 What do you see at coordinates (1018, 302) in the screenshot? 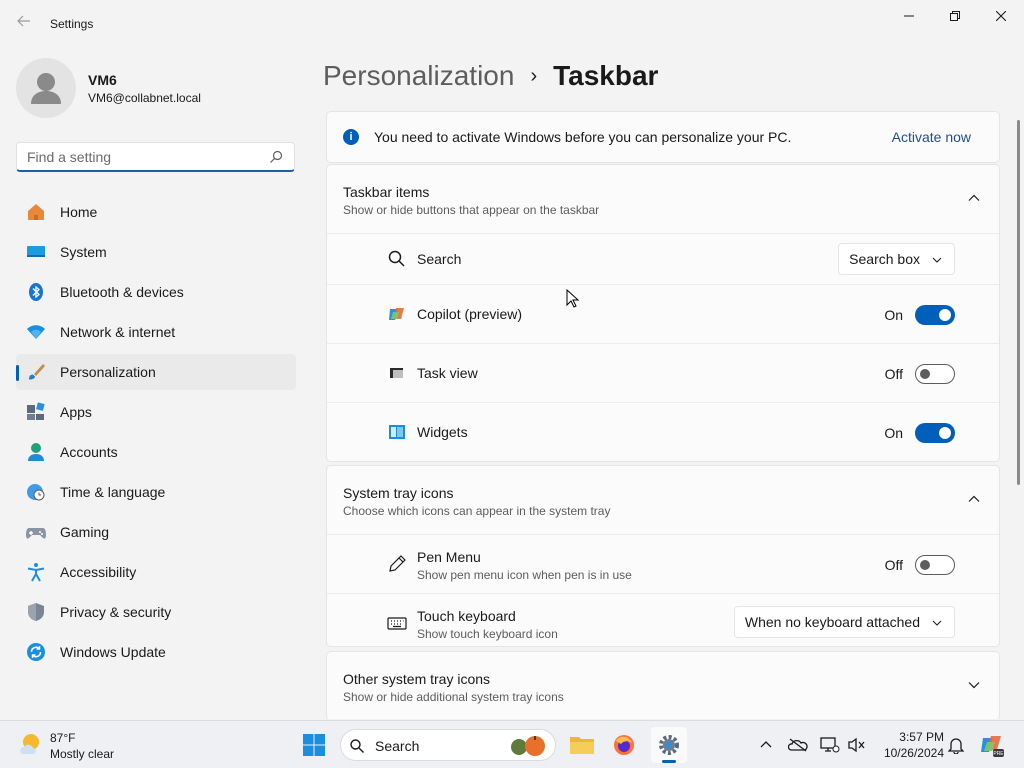
I see `scrollbar` at bounding box center [1018, 302].